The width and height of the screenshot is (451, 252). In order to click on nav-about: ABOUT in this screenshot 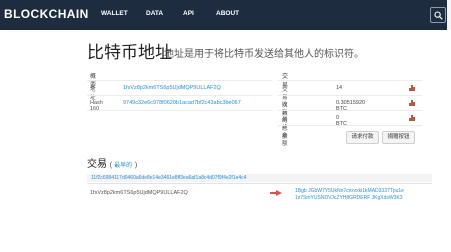, I will do `click(227, 13)`.